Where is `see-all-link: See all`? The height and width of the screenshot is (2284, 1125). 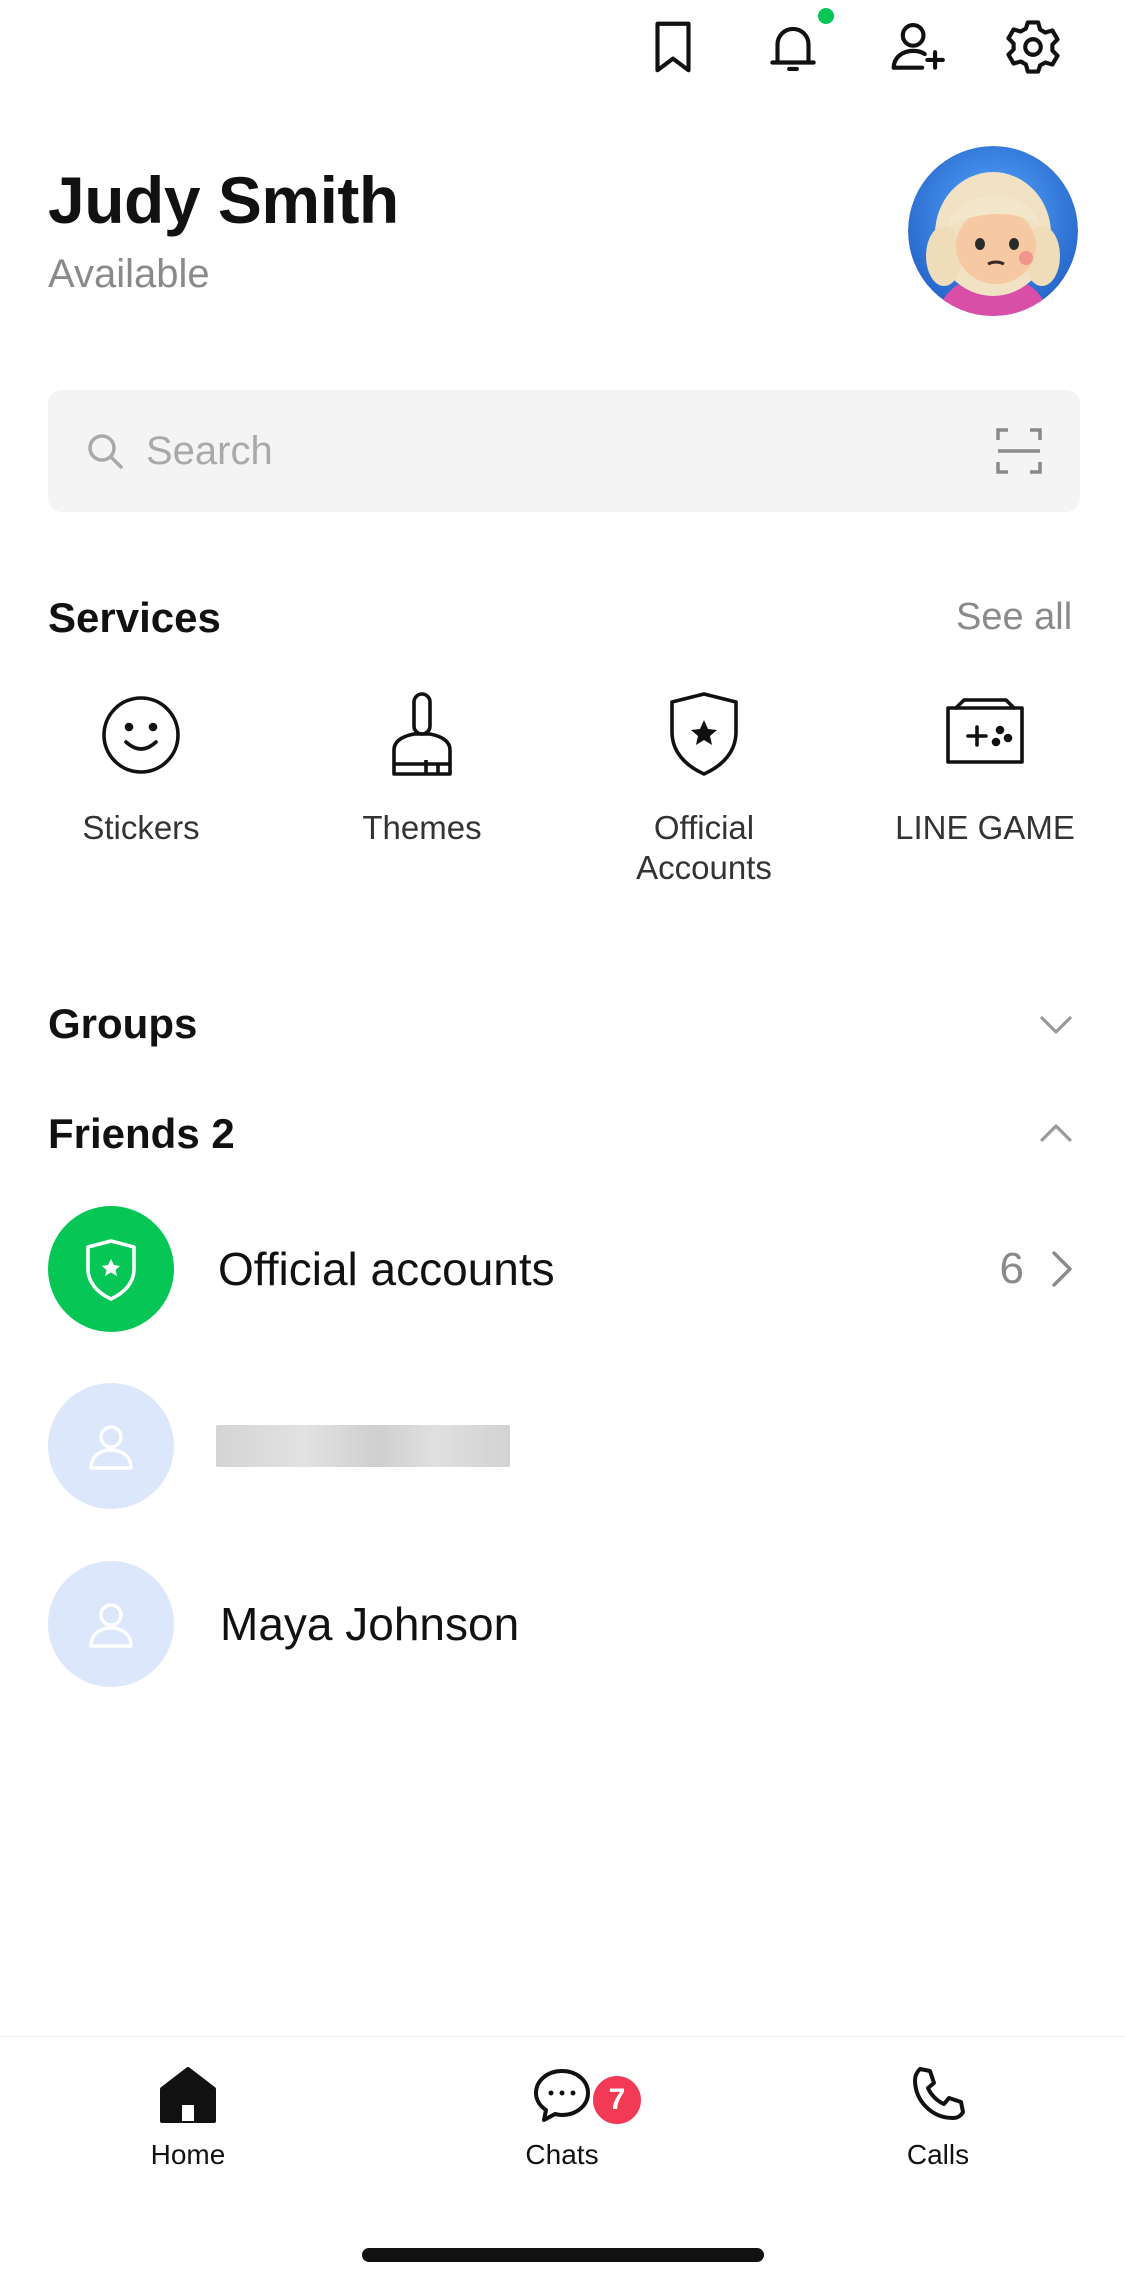
see-all-link: See all is located at coordinates (1014, 617).